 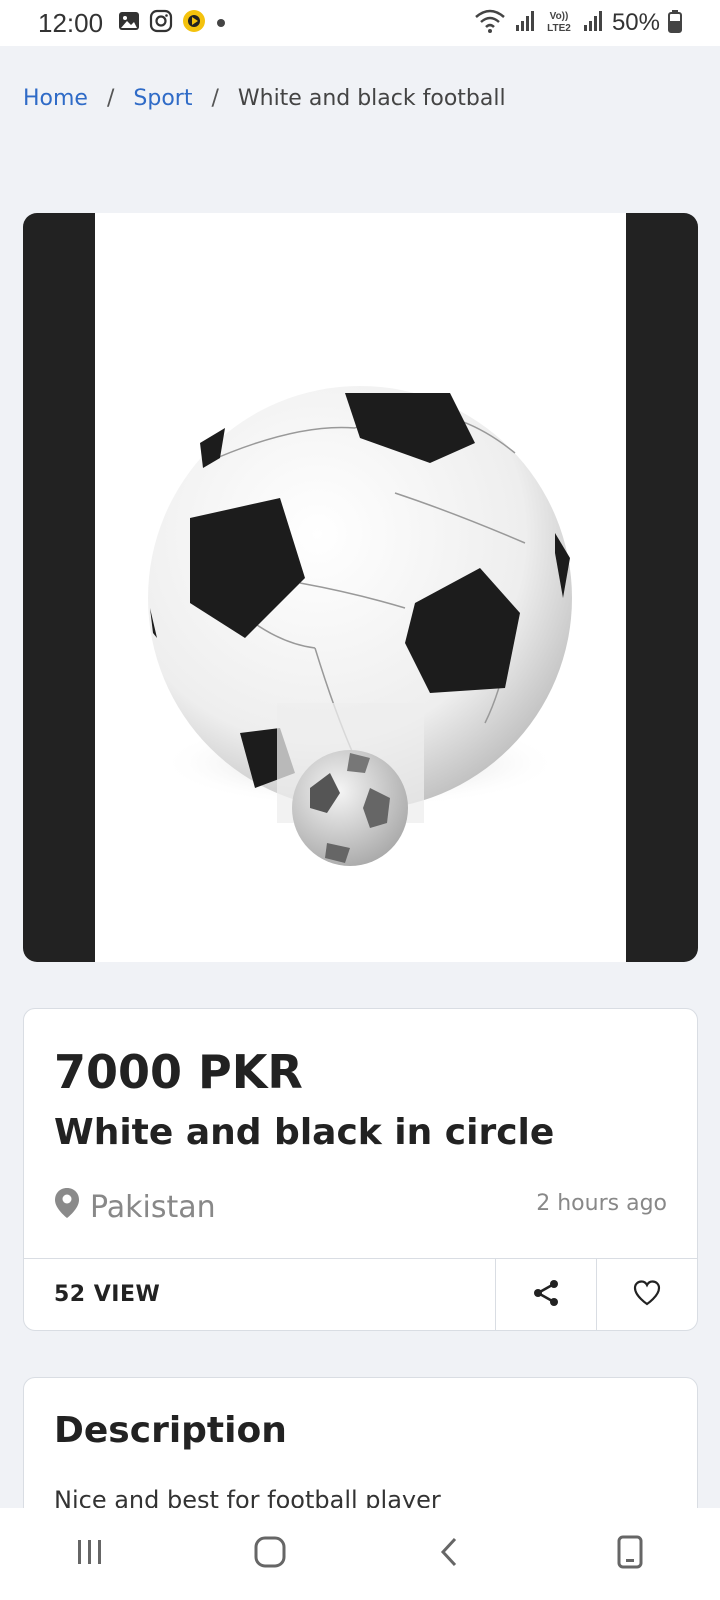 I want to click on keyboard-icon, so click(x=630, y=1554).